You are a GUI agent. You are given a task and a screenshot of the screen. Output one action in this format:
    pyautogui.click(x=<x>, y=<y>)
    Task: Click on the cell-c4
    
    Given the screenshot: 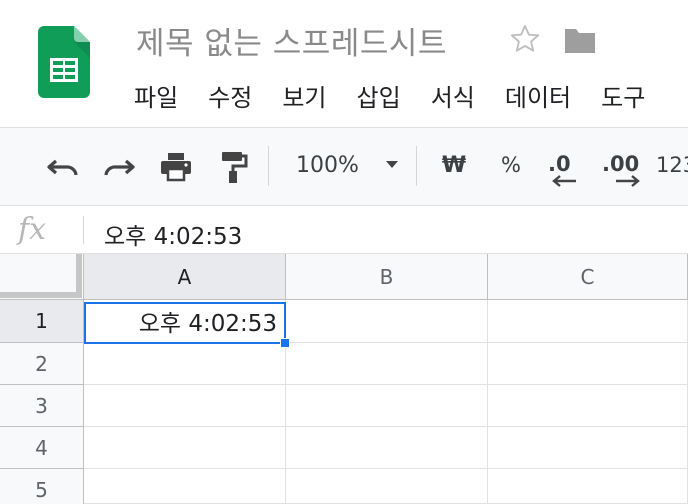 What is the action you would take?
    pyautogui.click(x=588, y=448)
    